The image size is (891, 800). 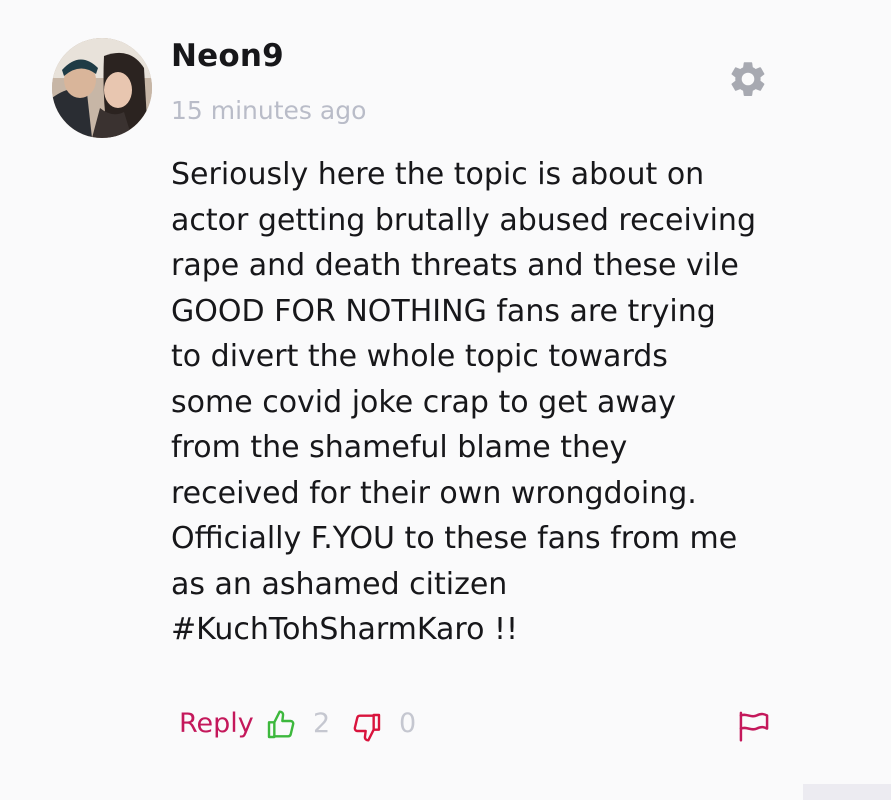 I want to click on comment-line: GOOD FOR NOTHING fans are trying, so click(x=443, y=311).